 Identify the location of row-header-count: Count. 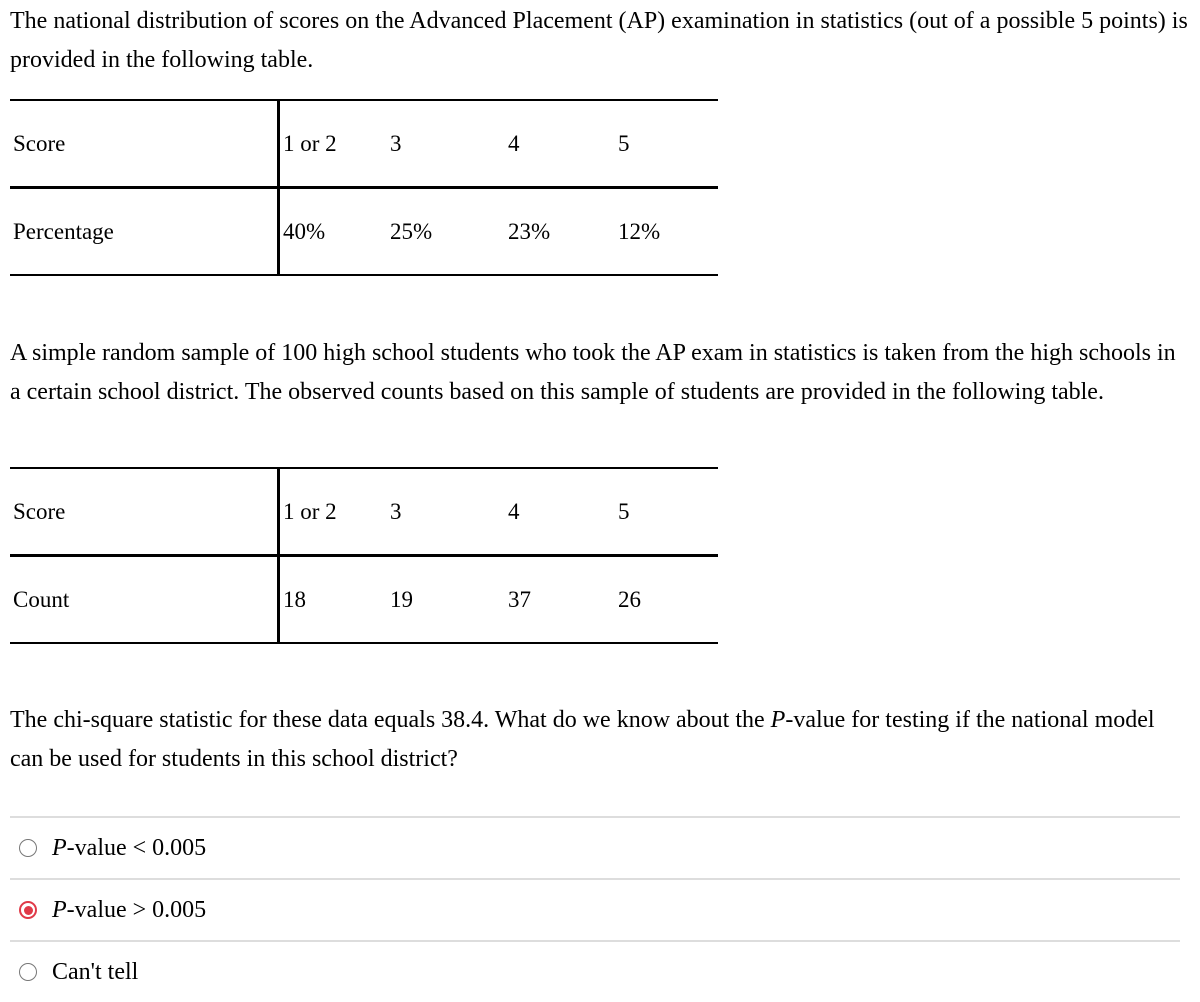
(144, 599).